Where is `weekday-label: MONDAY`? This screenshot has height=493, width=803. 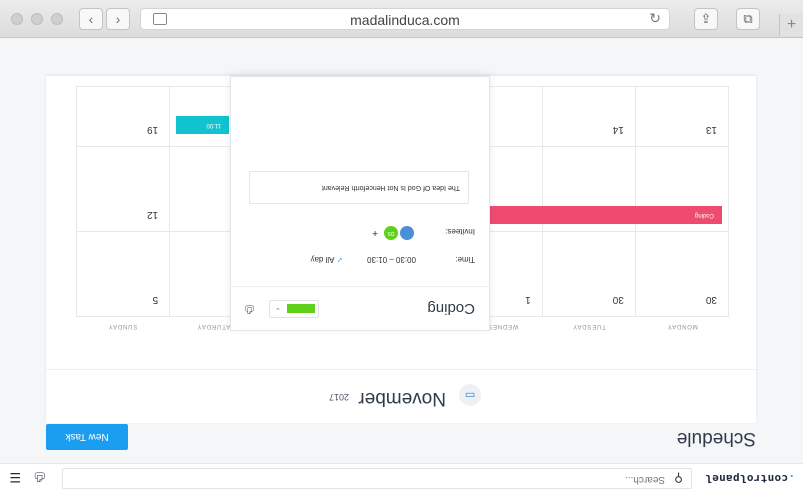
weekday-label: MONDAY is located at coordinates (682, 326).